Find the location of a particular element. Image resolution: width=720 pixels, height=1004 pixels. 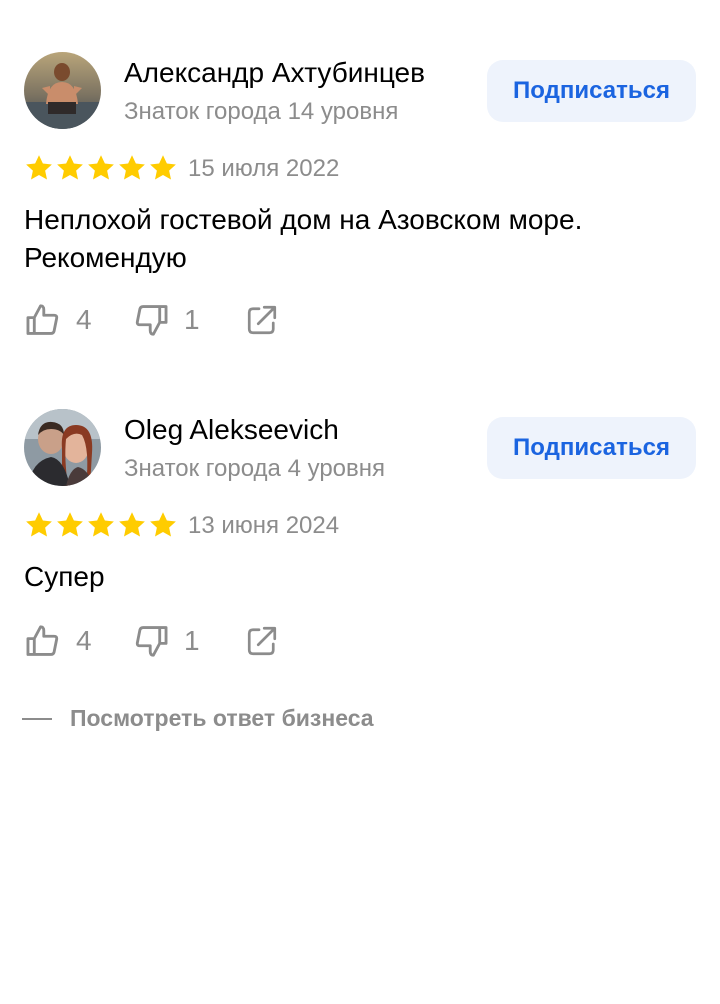

author-name: Александр Ахтубинцев is located at coordinates (274, 73).